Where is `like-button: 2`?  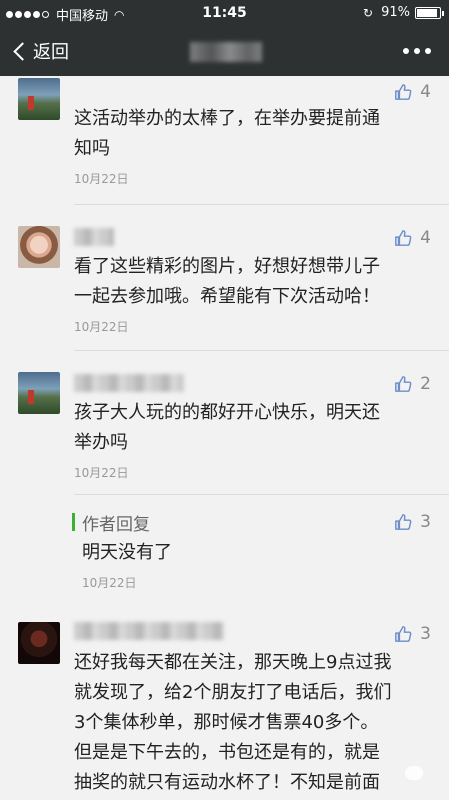
like-button: 2 is located at coordinates (412, 384).